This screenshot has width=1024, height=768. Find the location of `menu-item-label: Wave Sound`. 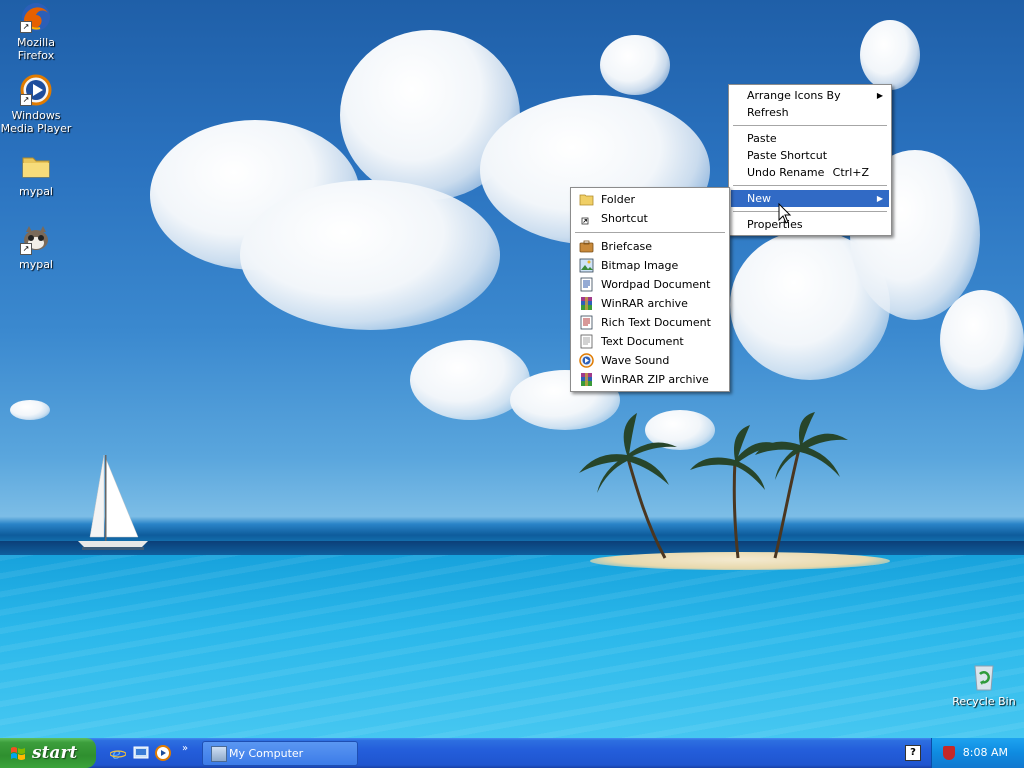

menu-item-label: Wave Sound is located at coordinates (635, 360).